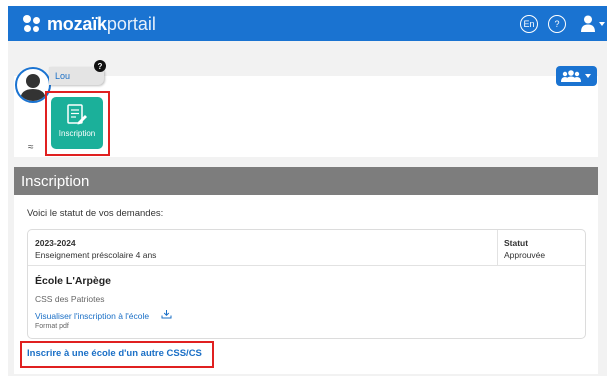 This screenshot has height=382, width=613. I want to click on section-header: Inscription, so click(306, 181).